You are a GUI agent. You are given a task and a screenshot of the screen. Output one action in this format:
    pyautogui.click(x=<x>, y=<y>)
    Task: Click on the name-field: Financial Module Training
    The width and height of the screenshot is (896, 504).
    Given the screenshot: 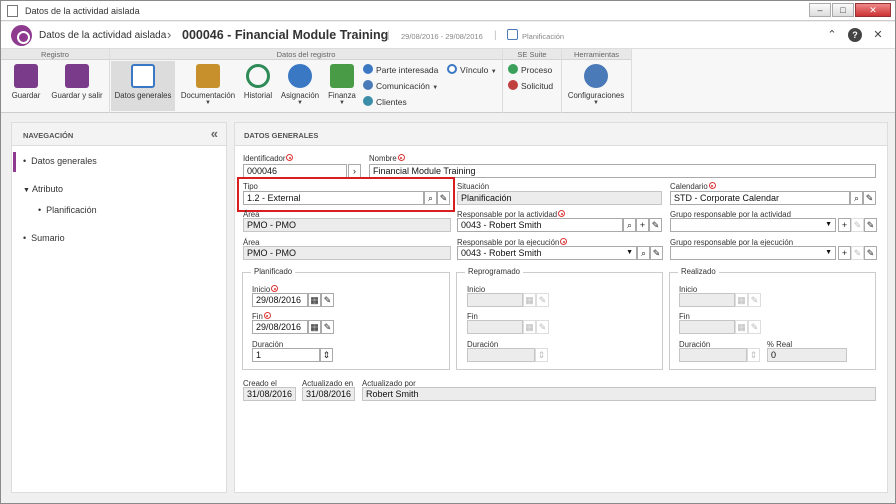 What is the action you would take?
    pyautogui.click(x=622, y=171)
    